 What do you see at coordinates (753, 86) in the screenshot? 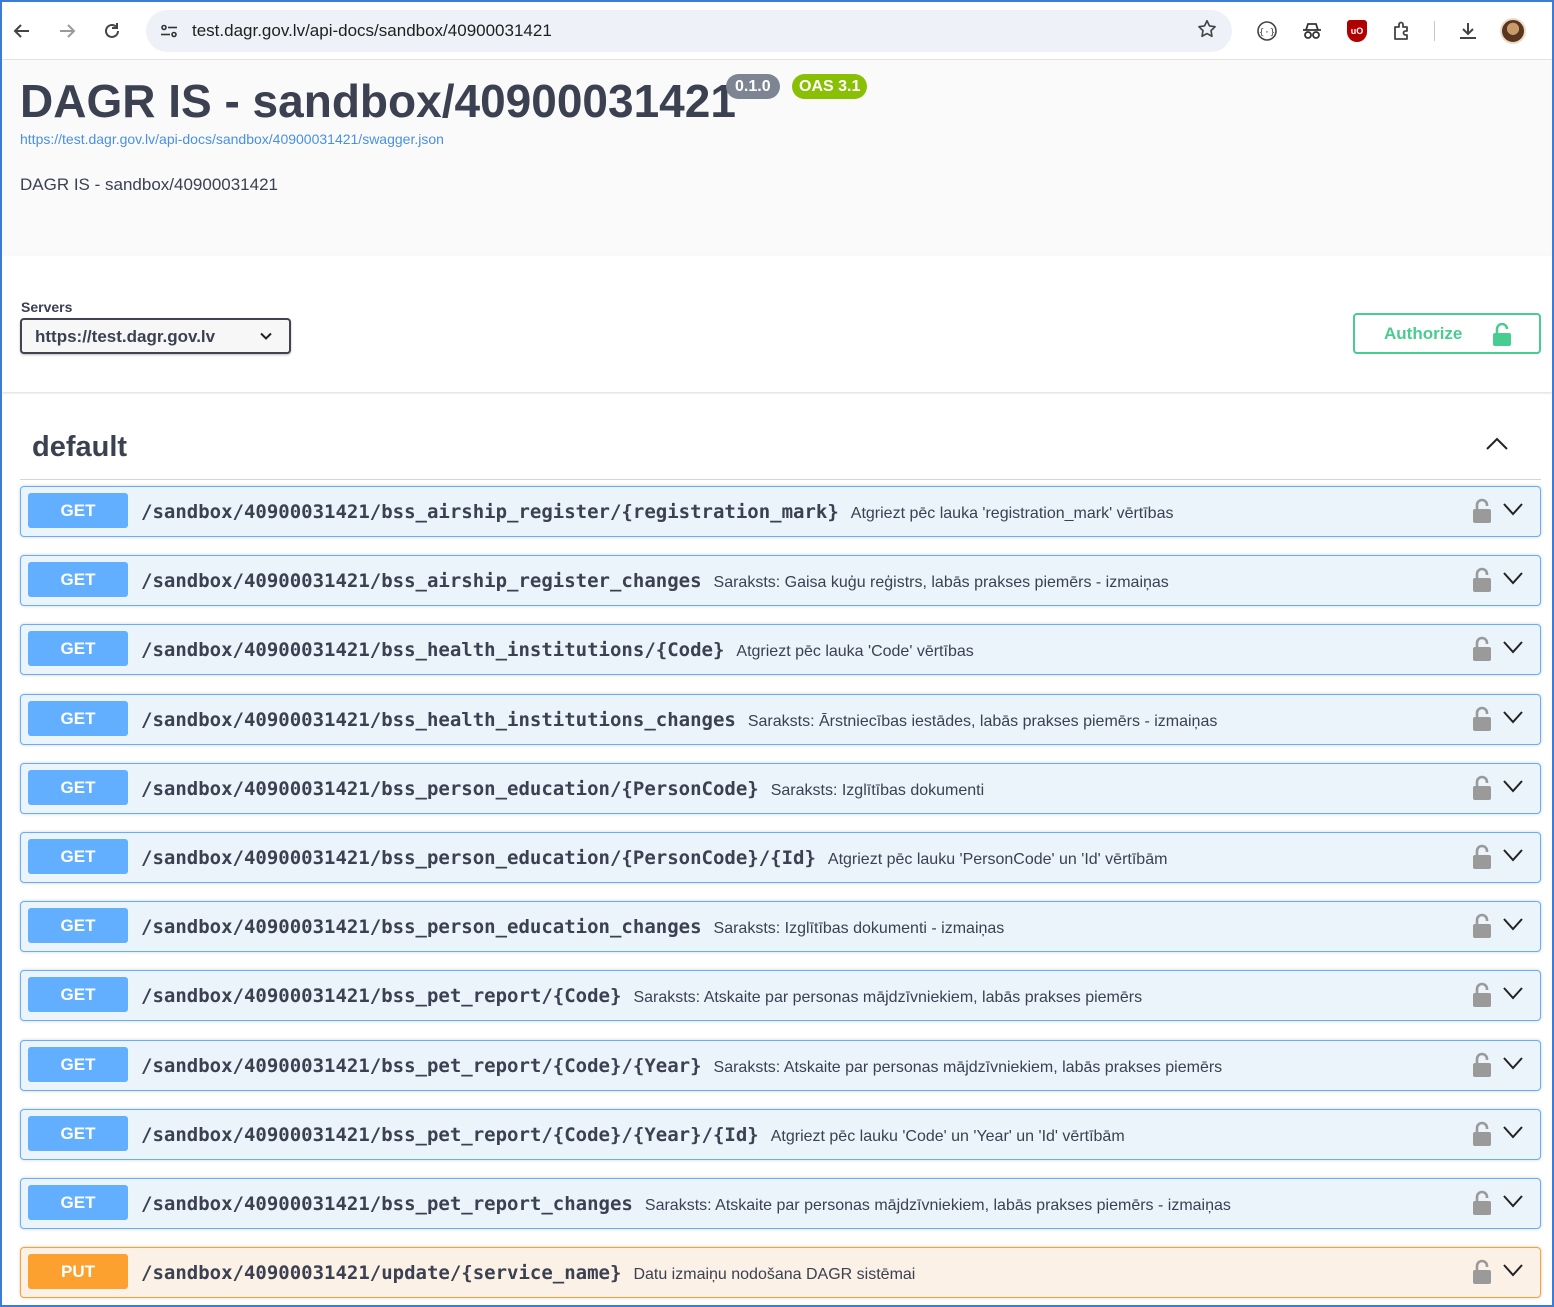
I see `version-badge: 0.1.0` at bounding box center [753, 86].